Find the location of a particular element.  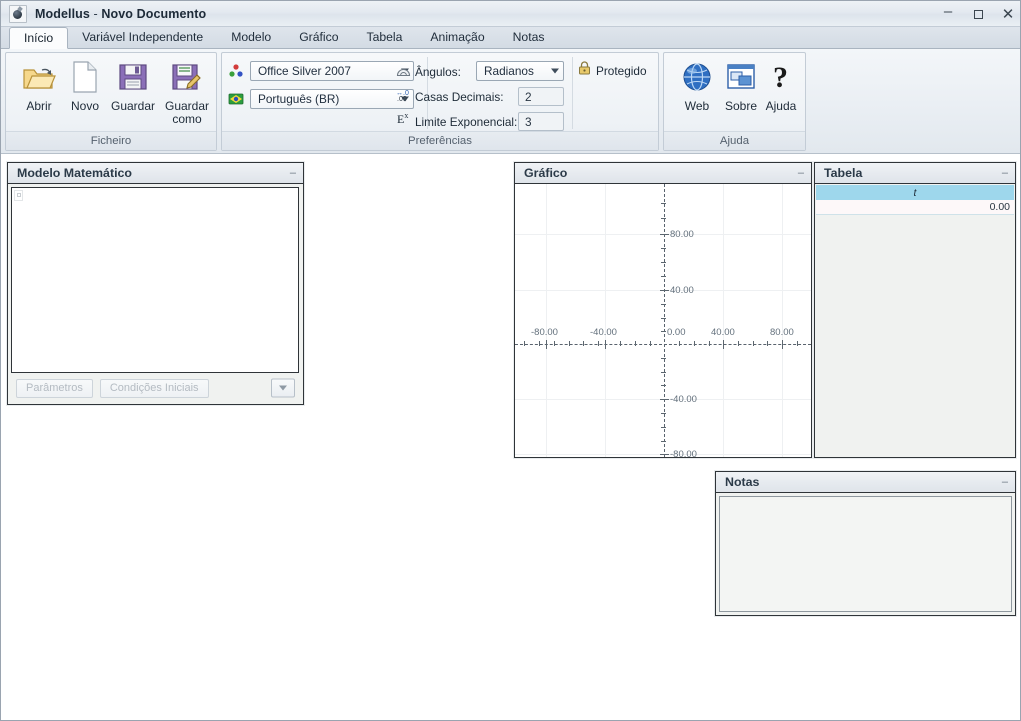

table-panel: Tabela – t 0.00 is located at coordinates (915, 310).